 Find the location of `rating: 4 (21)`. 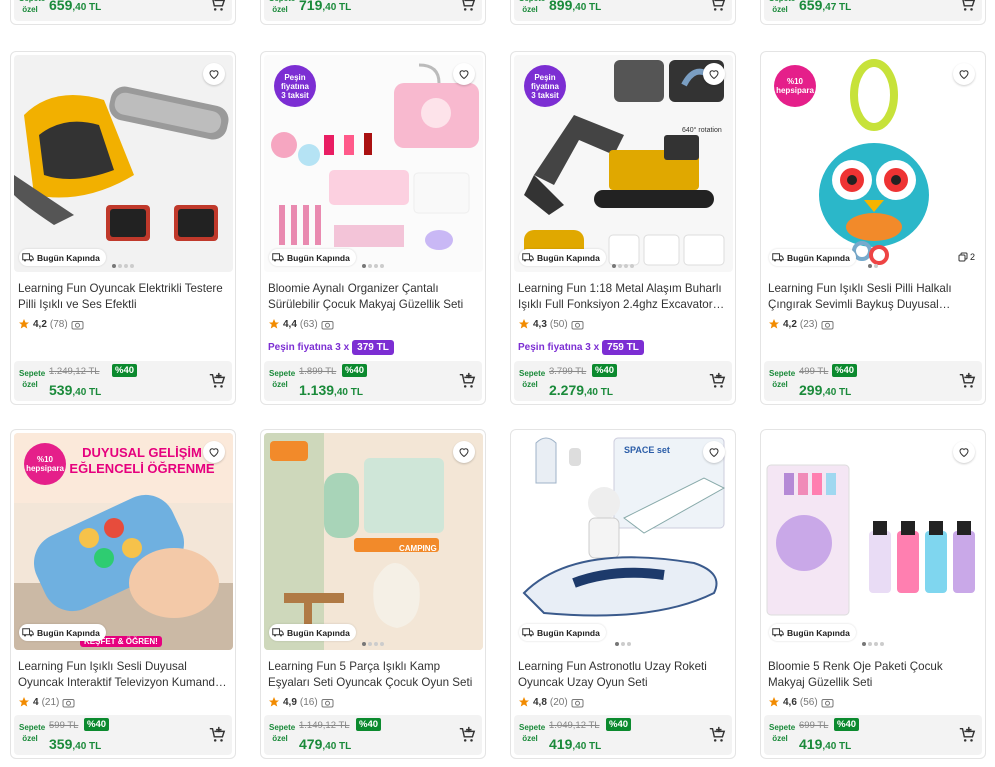

rating: 4 (21) is located at coordinates (46, 702).